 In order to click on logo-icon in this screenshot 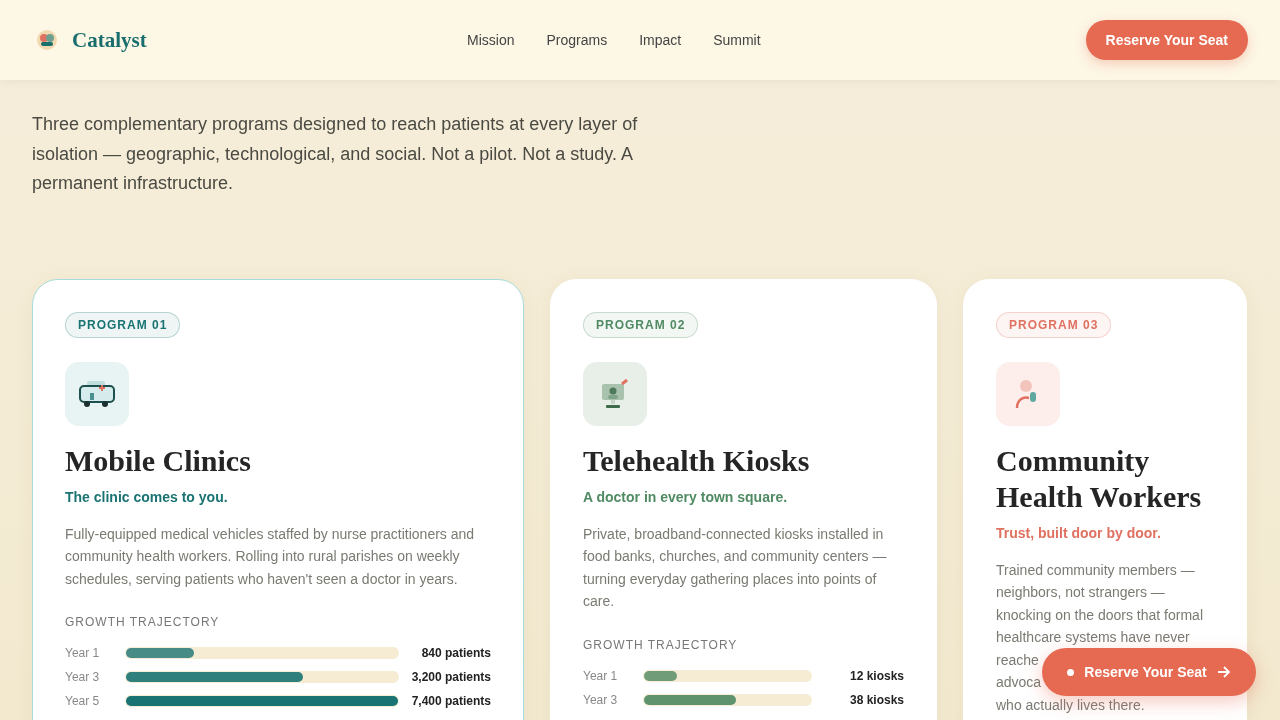, I will do `click(47, 40)`.